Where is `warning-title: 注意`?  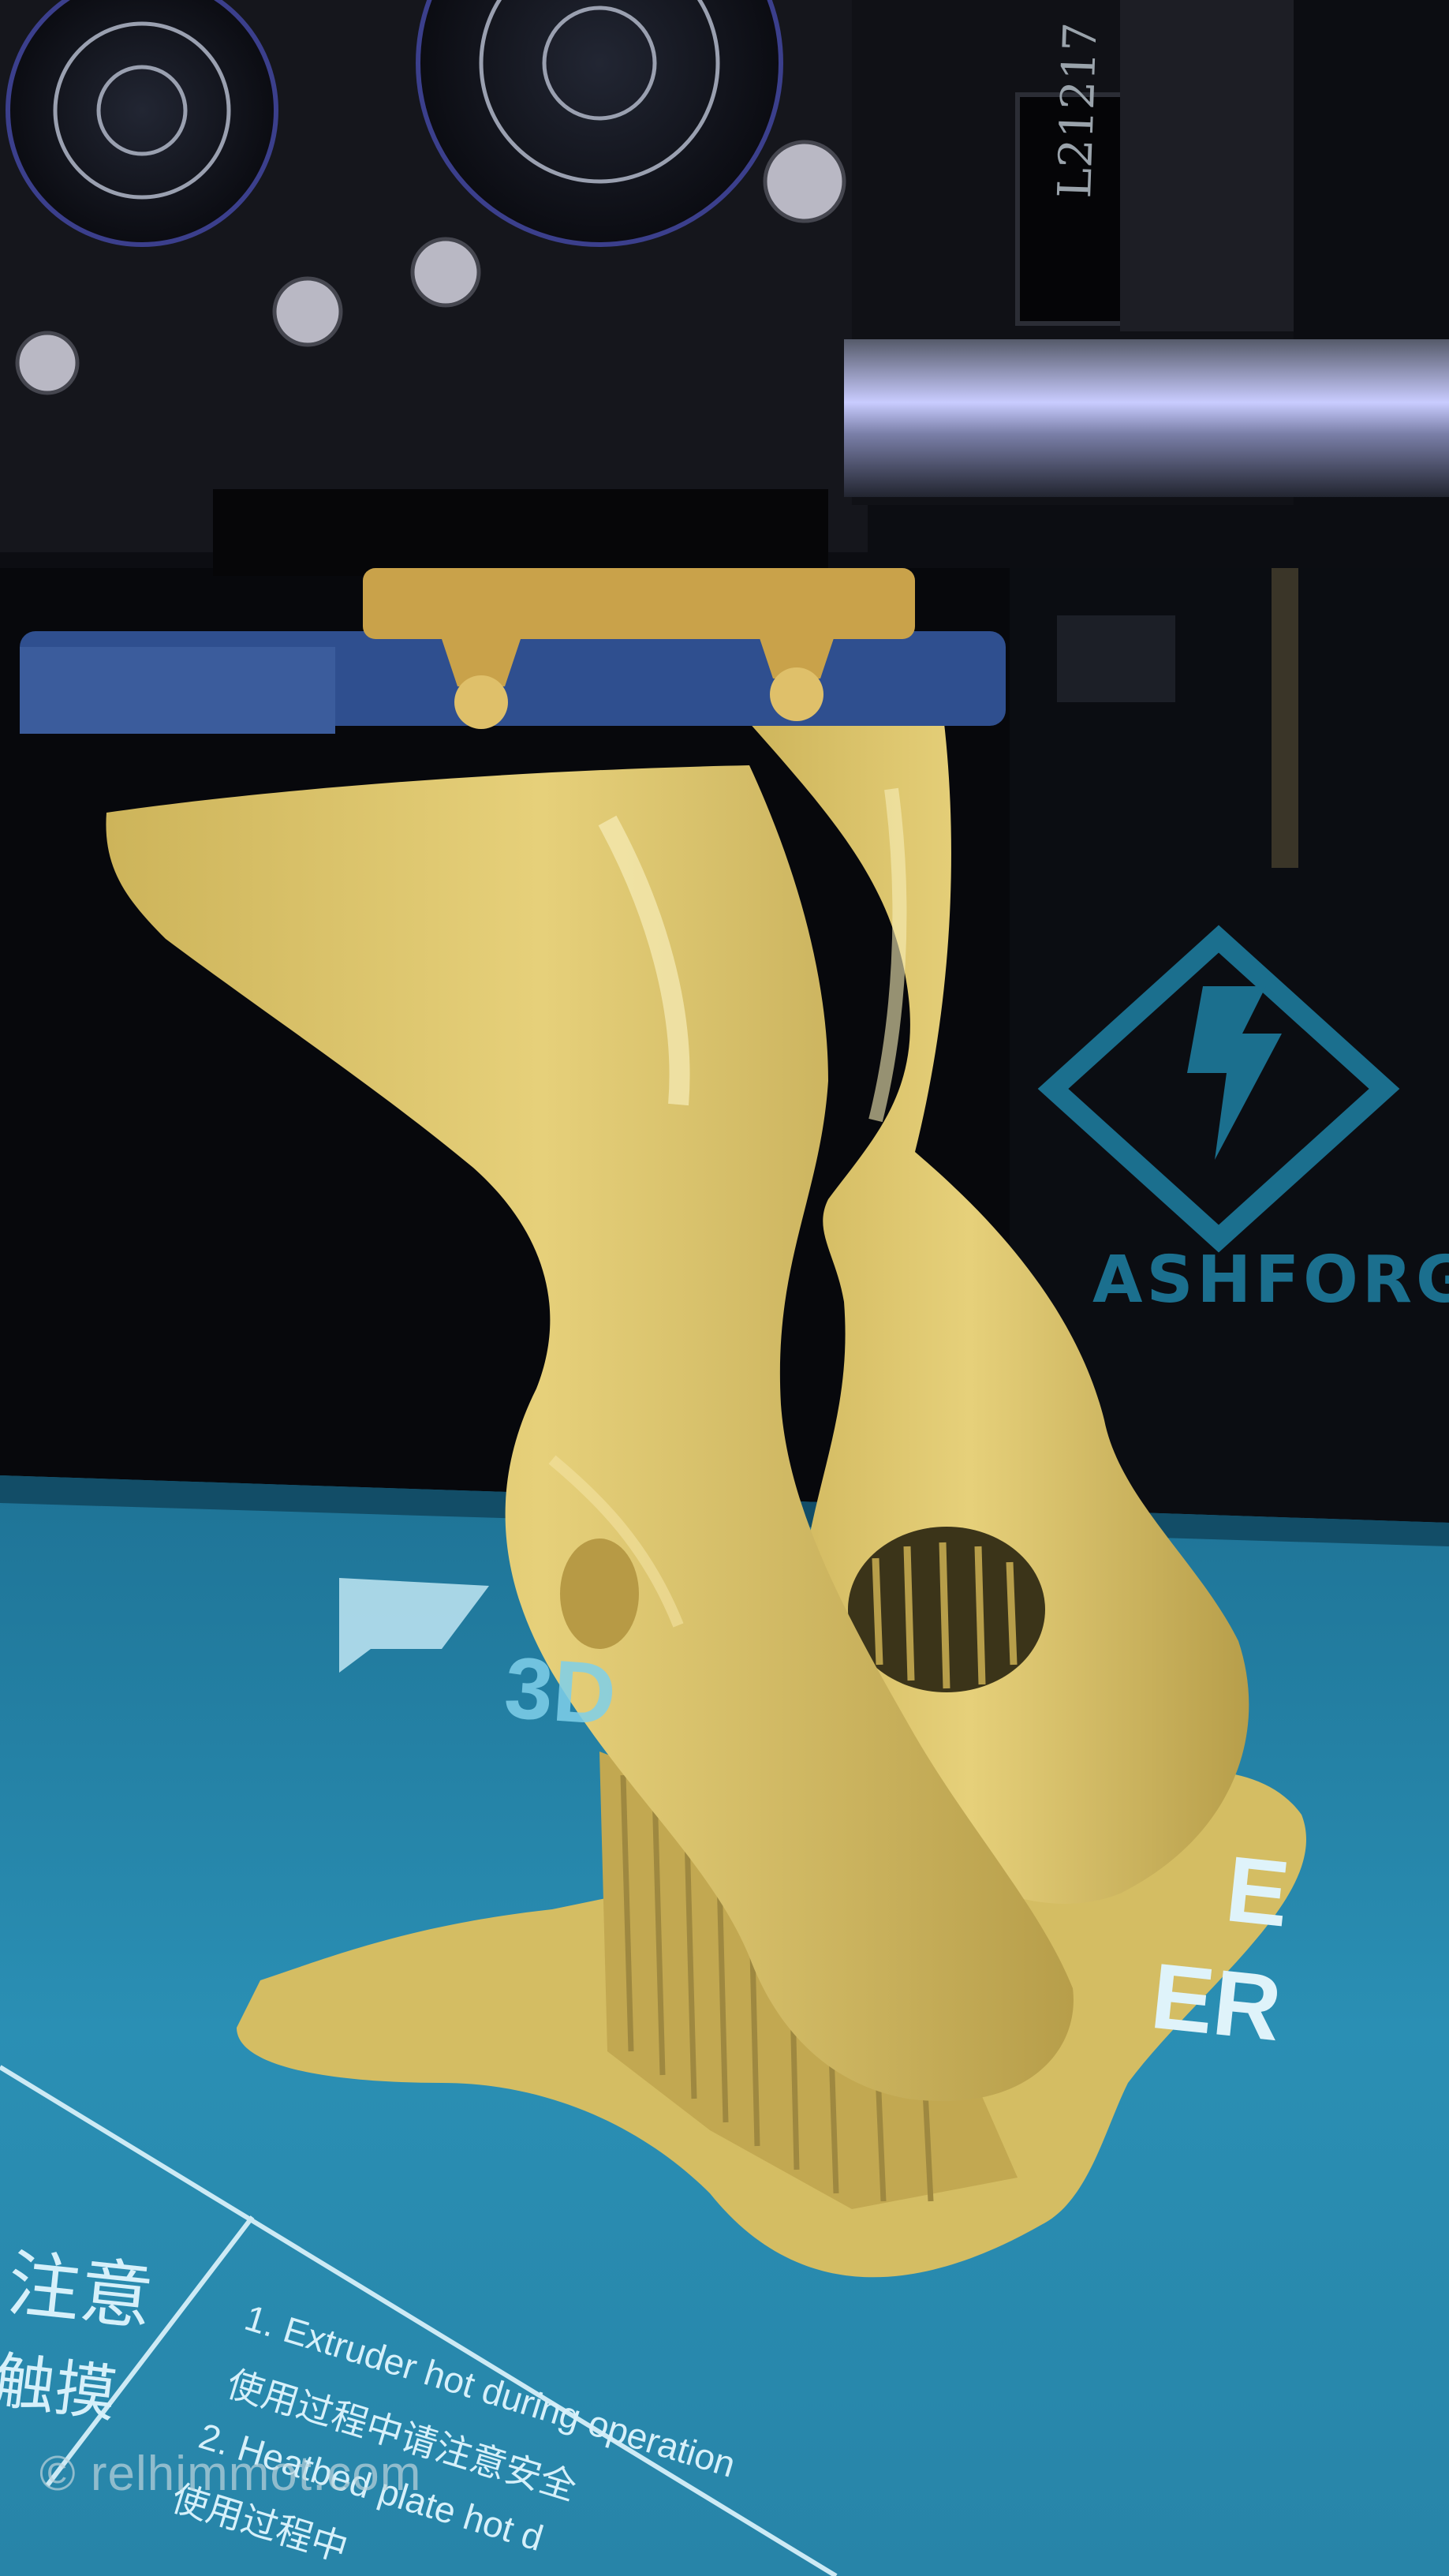 warning-title: 注意 is located at coordinates (80, 2291).